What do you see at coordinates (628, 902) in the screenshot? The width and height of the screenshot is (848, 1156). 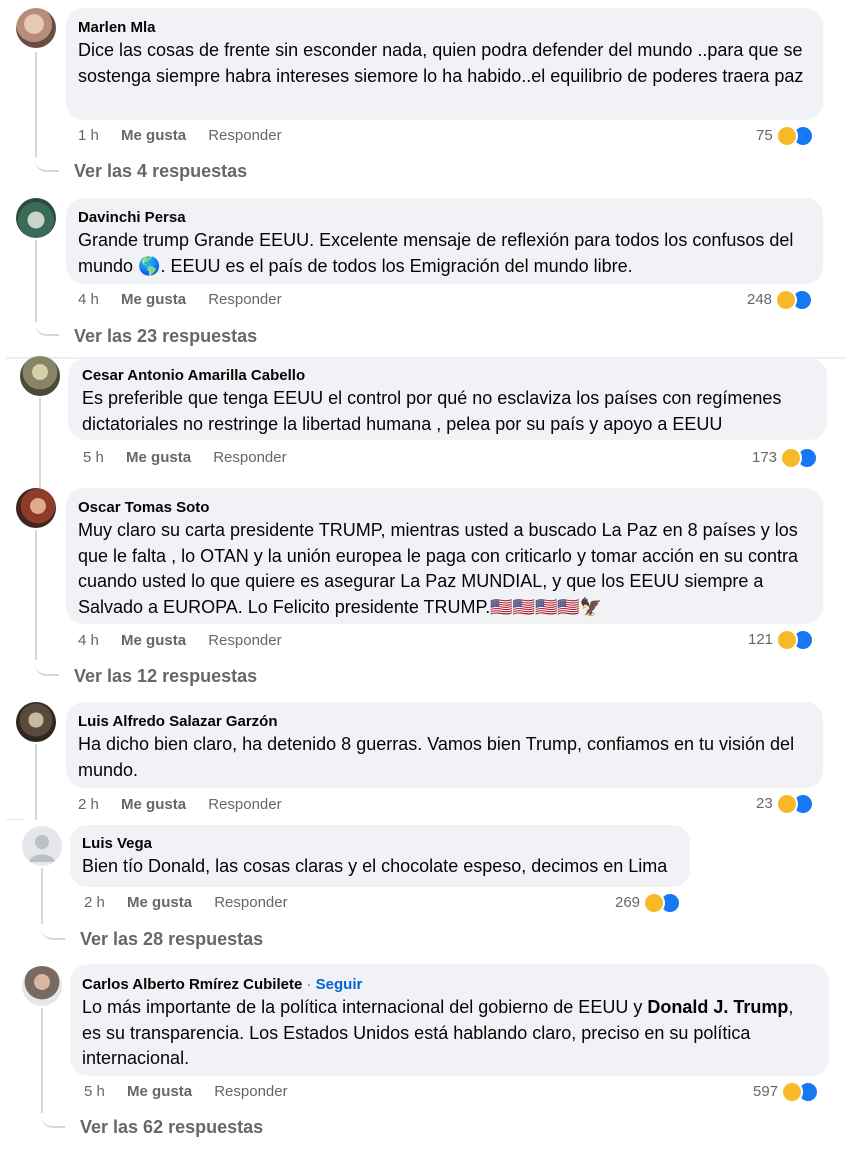 I see `reaction-count: 269` at bounding box center [628, 902].